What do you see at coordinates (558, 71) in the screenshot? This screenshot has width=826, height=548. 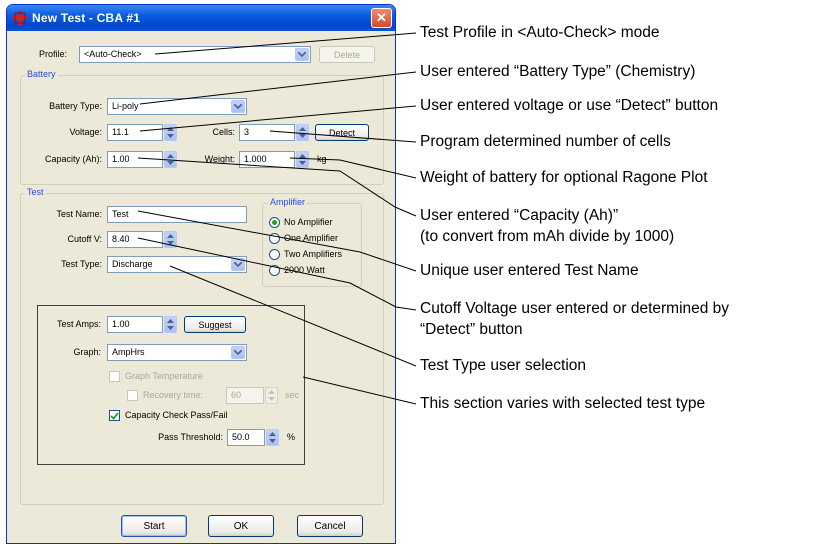 I see `callout-battery-type: User entered “Battery Type” (Chemistry)` at bounding box center [558, 71].